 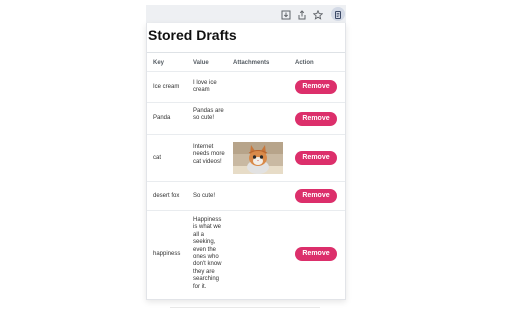 I want to click on page-divider, so click(x=245, y=307).